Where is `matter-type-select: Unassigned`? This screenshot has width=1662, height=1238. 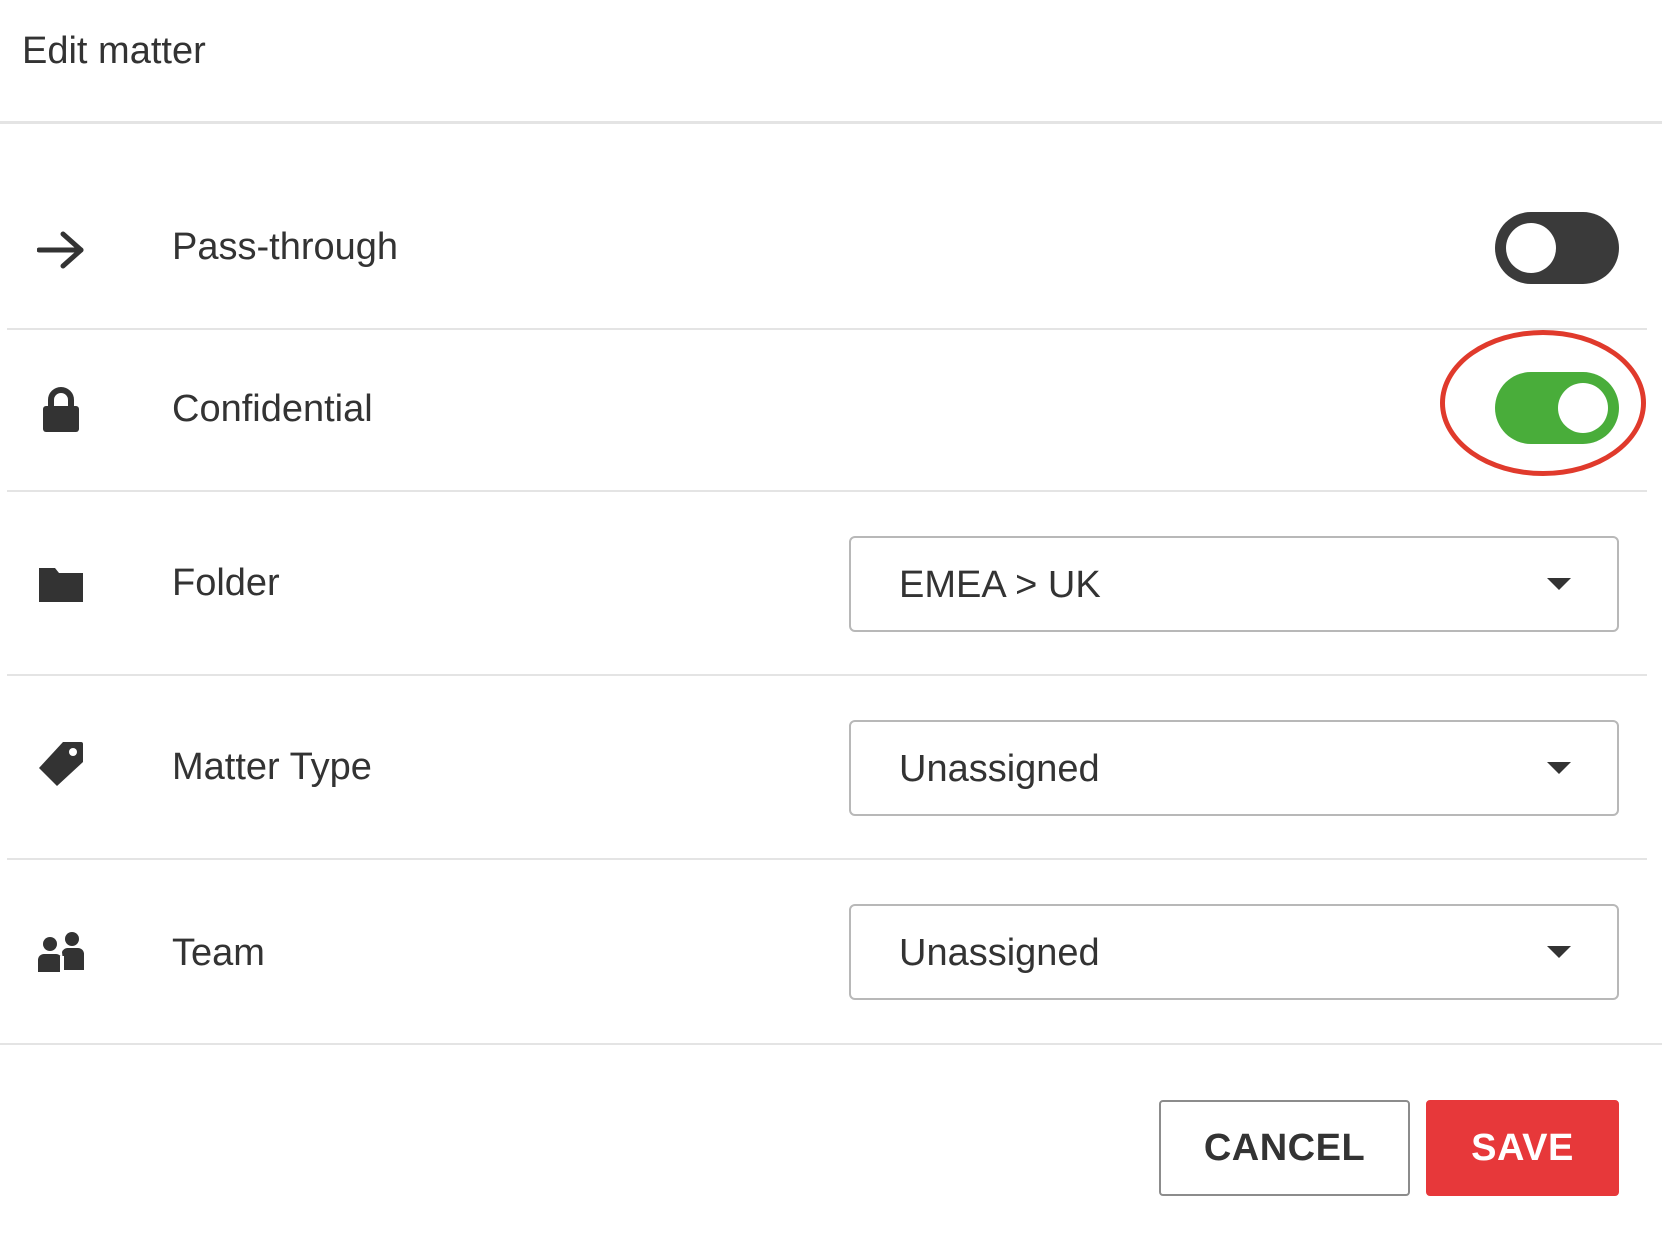 matter-type-select: Unassigned is located at coordinates (1234, 768).